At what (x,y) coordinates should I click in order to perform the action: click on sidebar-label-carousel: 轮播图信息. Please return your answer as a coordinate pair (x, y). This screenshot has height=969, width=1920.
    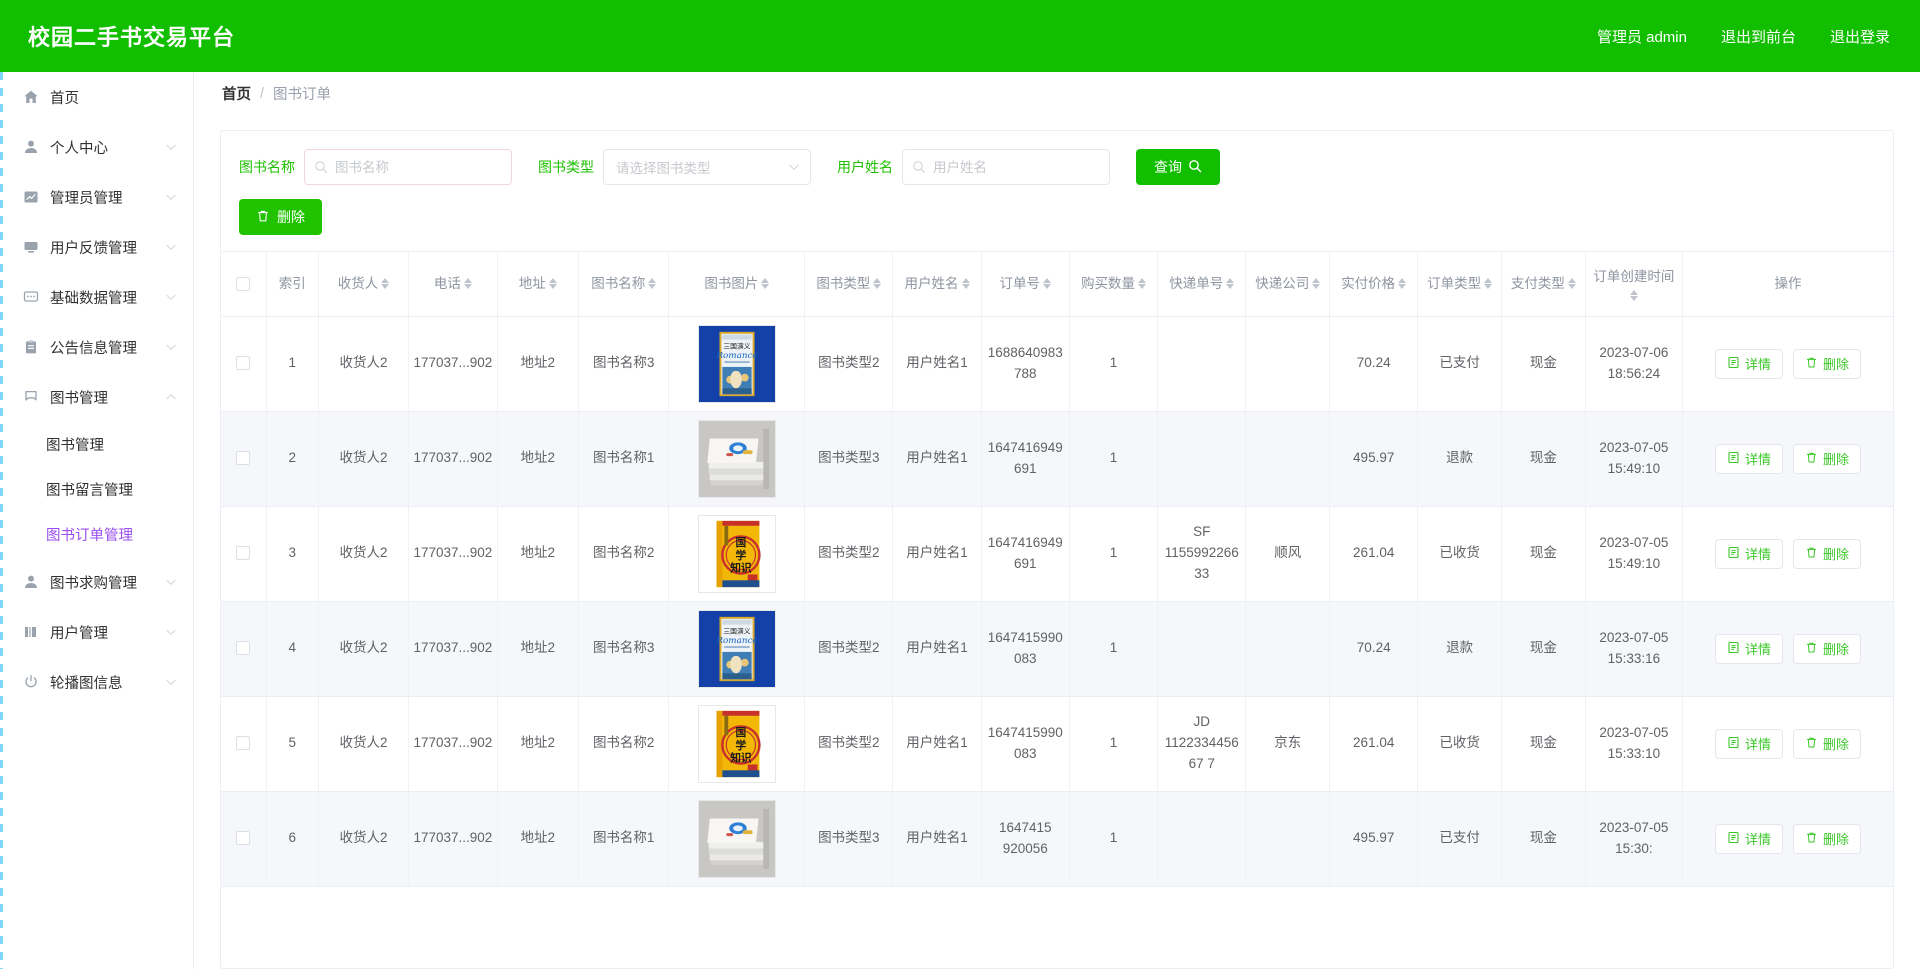
    Looking at the image, I should click on (86, 683).